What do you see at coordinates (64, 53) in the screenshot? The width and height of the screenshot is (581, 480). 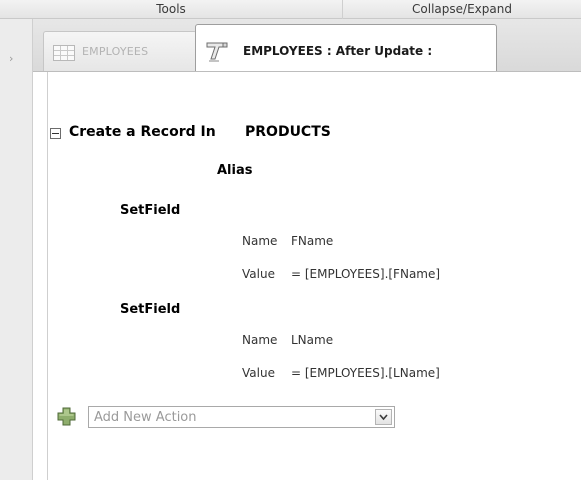 I see `table-icon` at bounding box center [64, 53].